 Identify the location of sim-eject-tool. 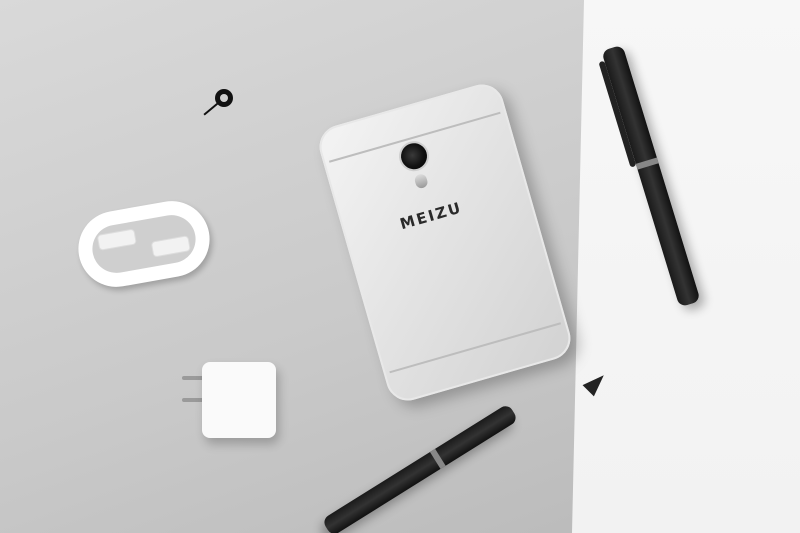
(218, 102).